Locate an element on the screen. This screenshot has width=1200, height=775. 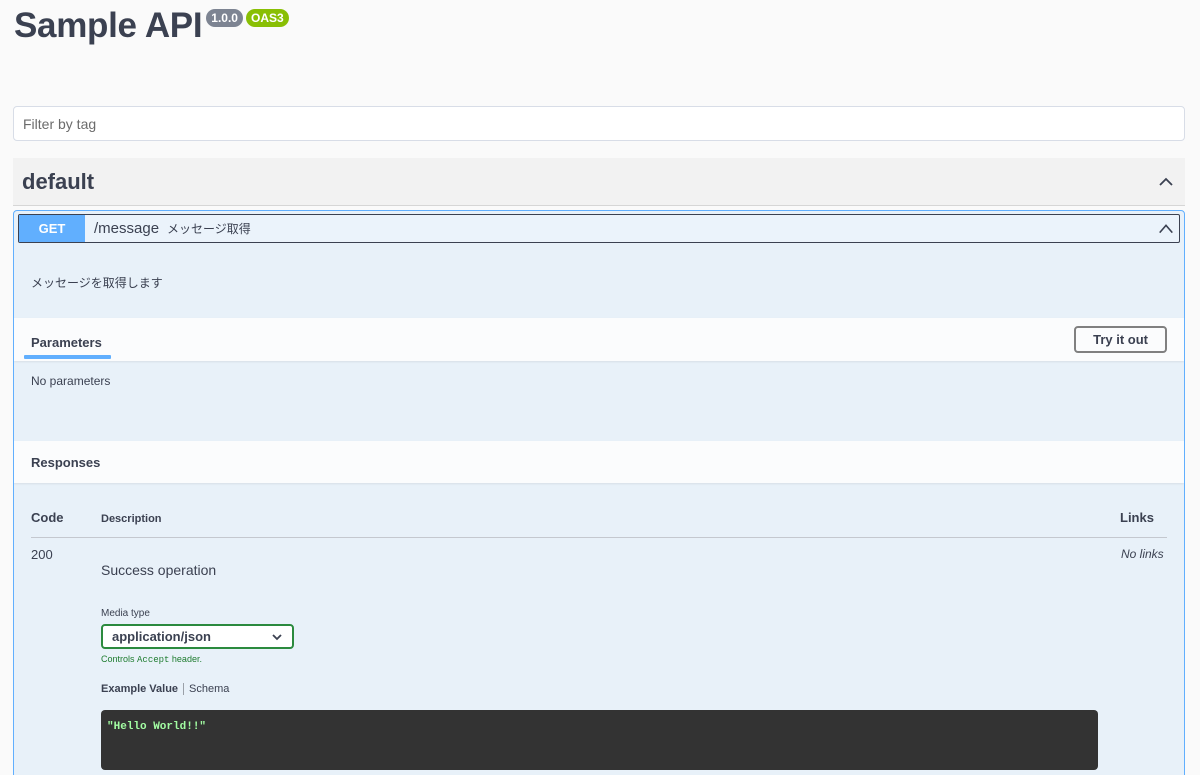
response-code: 200 is located at coordinates (42, 554).